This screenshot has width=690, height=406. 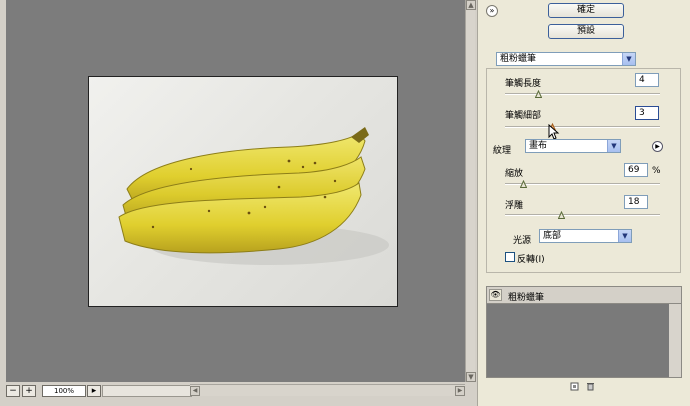 I want to click on layers-scrollbar, so click(x=675, y=340).